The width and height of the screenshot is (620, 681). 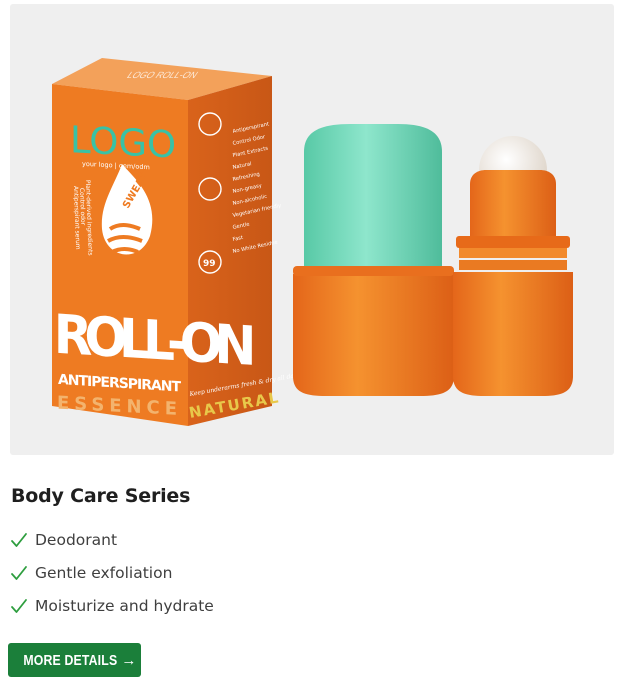 What do you see at coordinates (161, 76) in the screenshot?
I see `box-top-text: LOGO ROLL-ON` at bounding box center [161, 76].